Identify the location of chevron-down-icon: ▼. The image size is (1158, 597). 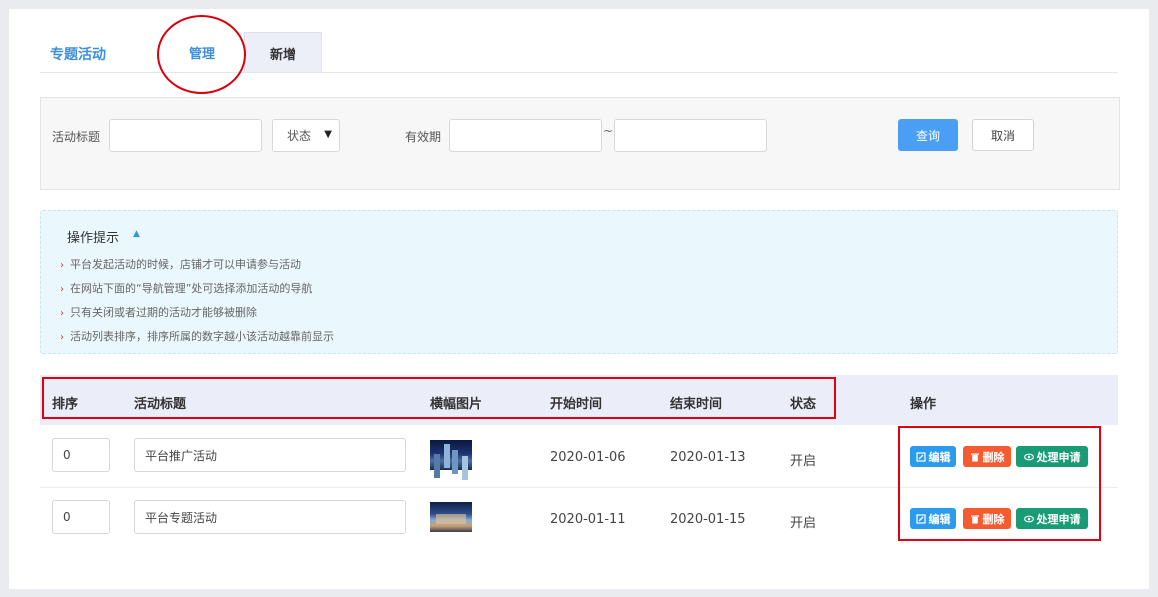
(328, 134).